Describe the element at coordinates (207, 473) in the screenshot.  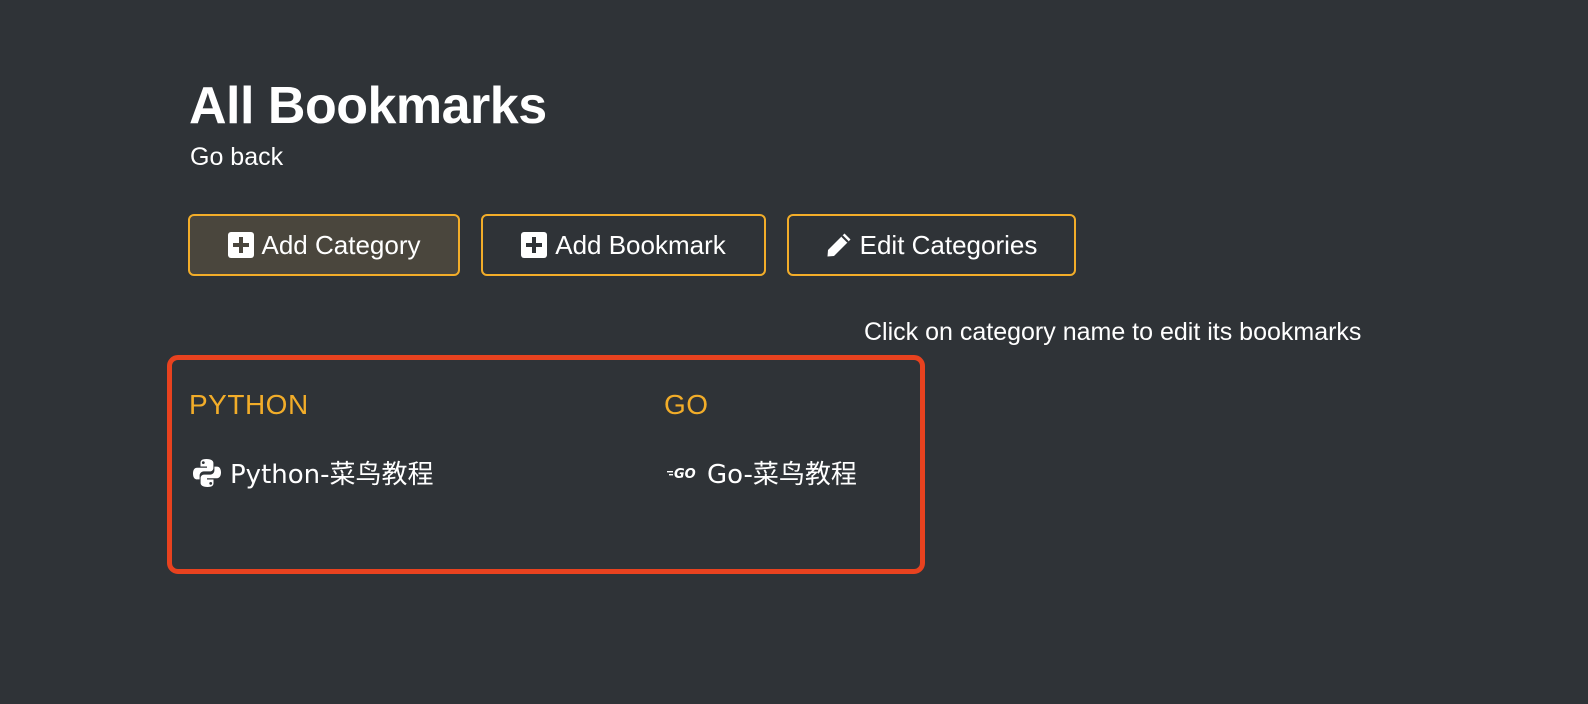
I see `python-icon` at that location.